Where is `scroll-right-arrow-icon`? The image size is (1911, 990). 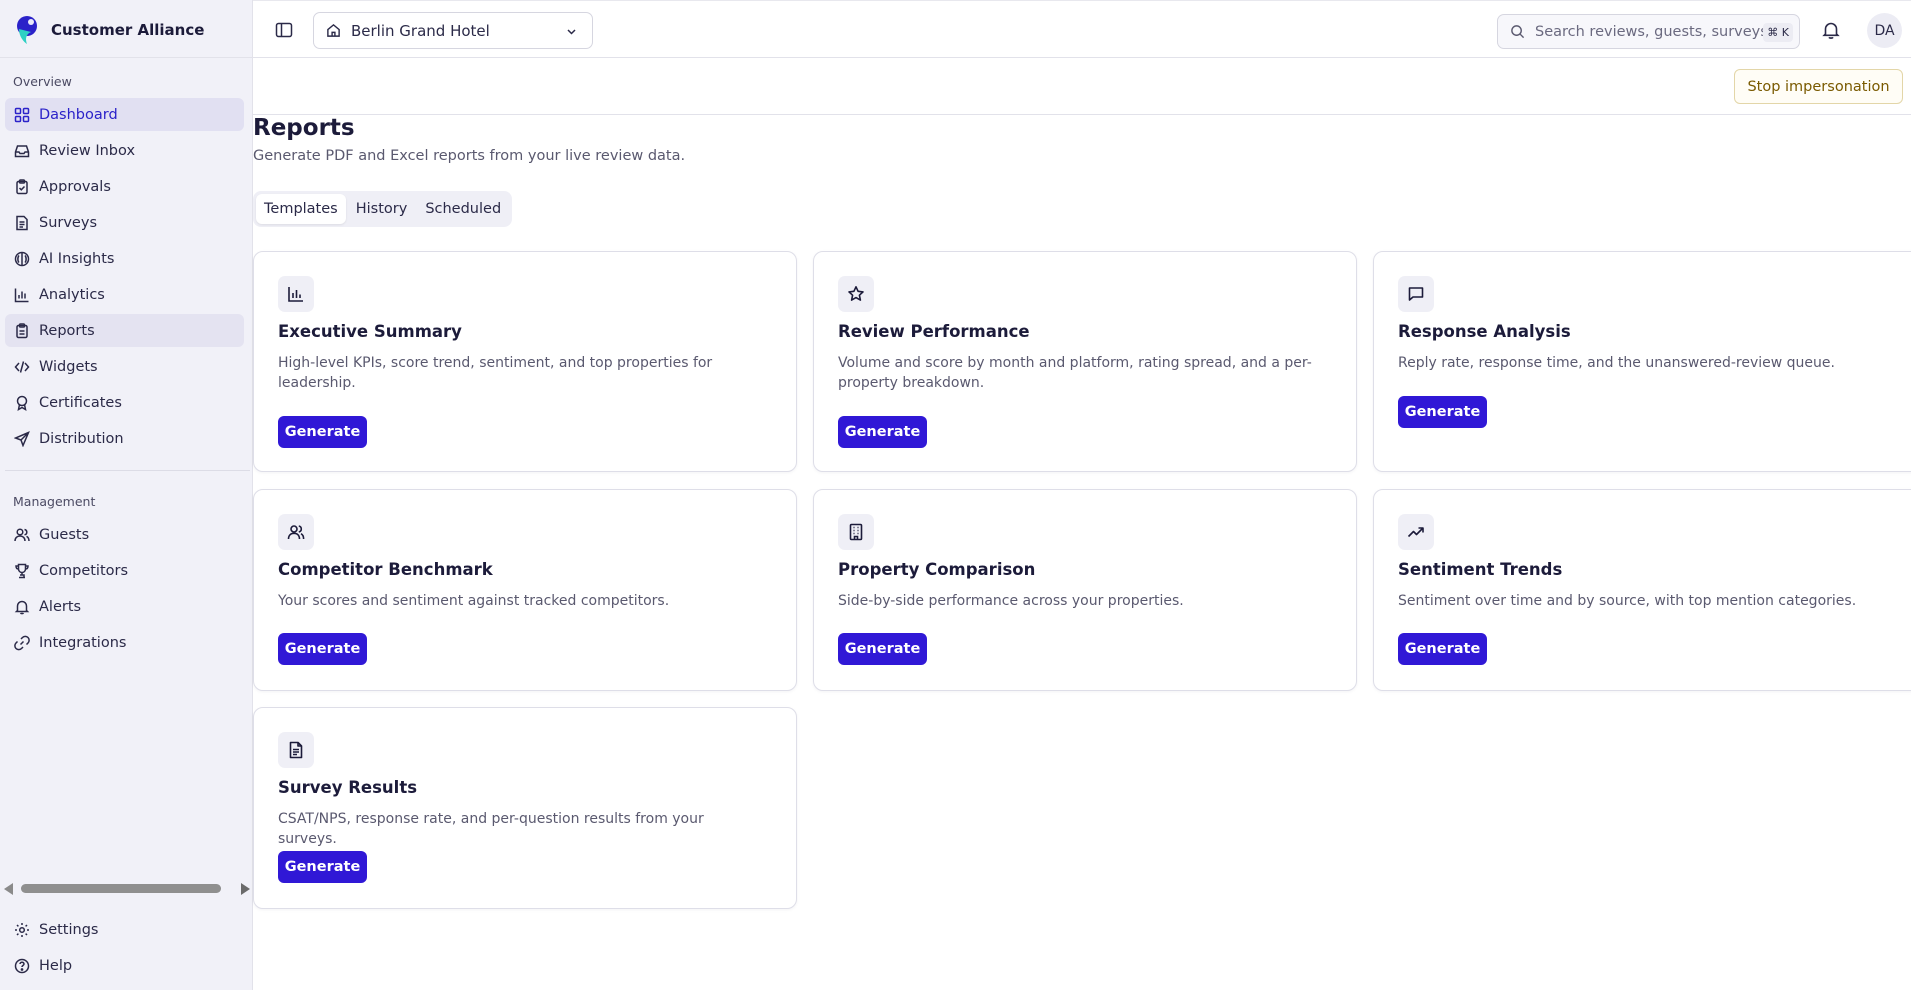
scroll-right-arrow-icon is located at coordinates (245, 889).